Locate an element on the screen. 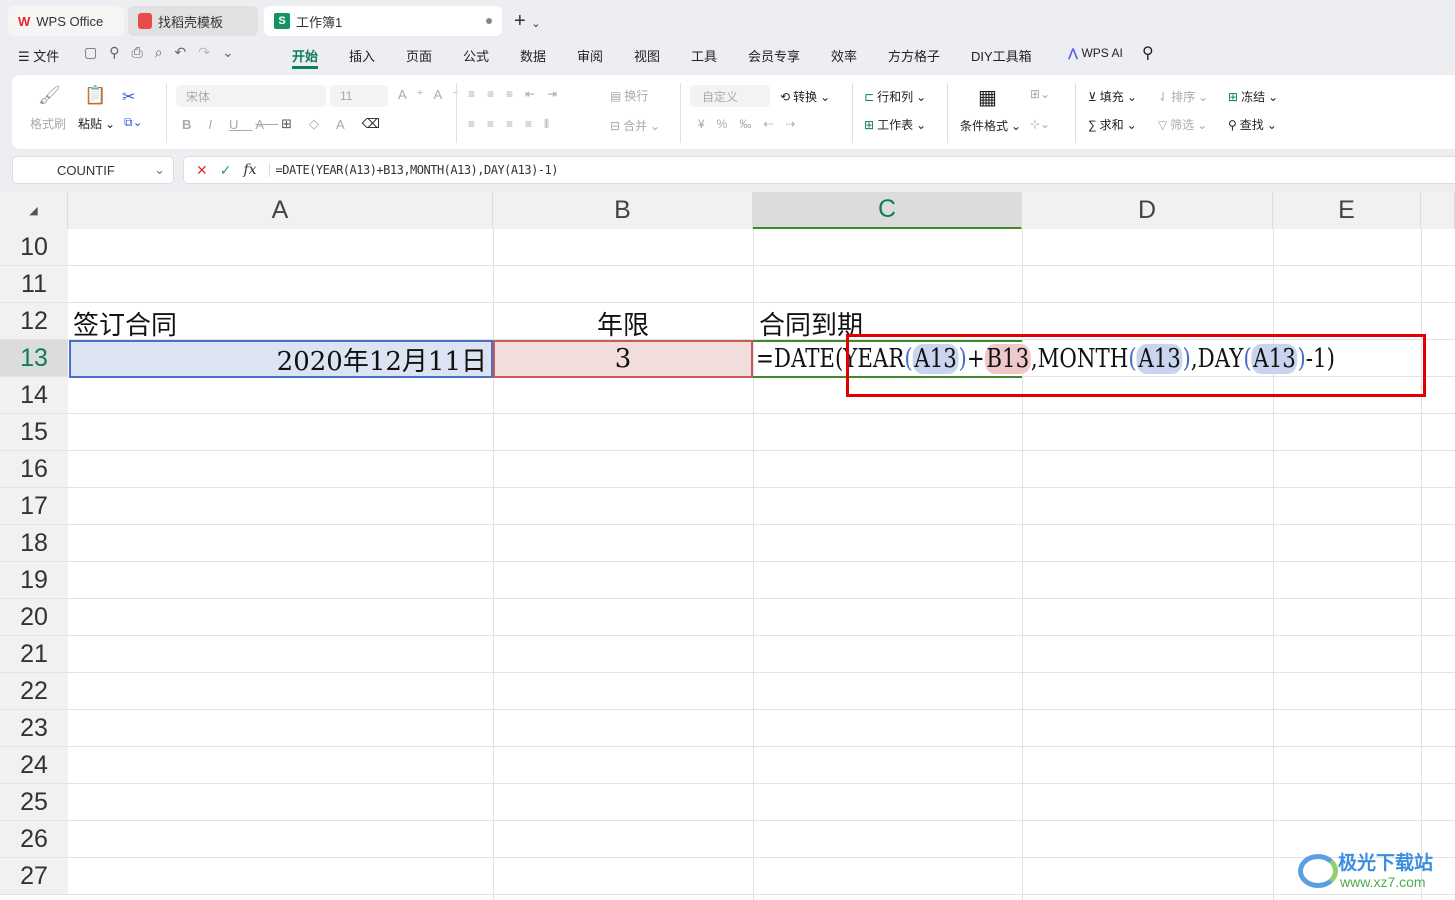 The height and width of the screenshot is (900, 1455). row-header: 10 is located at coordinates (34, 247).